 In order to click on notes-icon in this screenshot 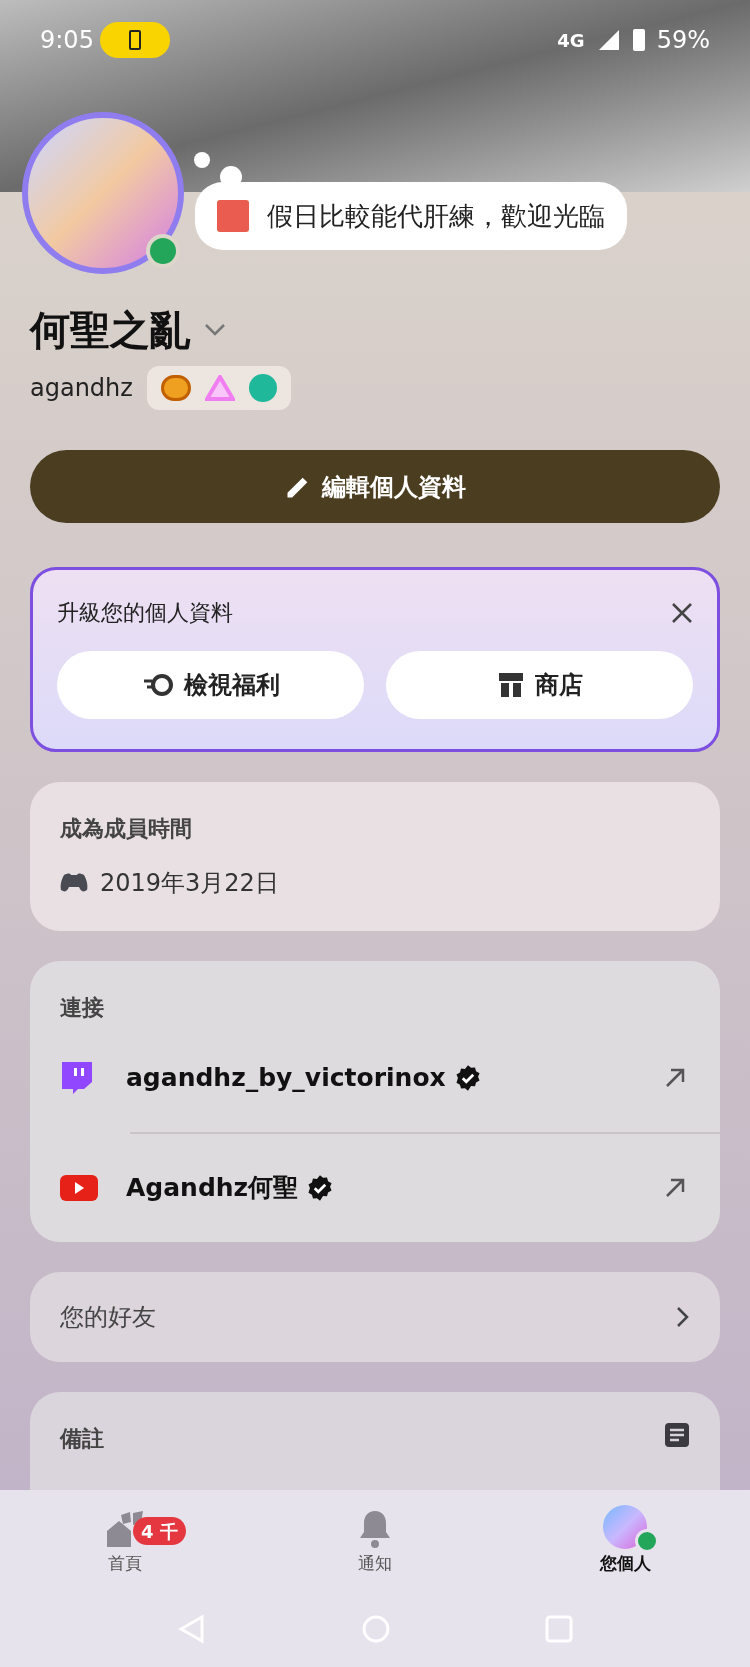, I will do `click(677, 1435)`.